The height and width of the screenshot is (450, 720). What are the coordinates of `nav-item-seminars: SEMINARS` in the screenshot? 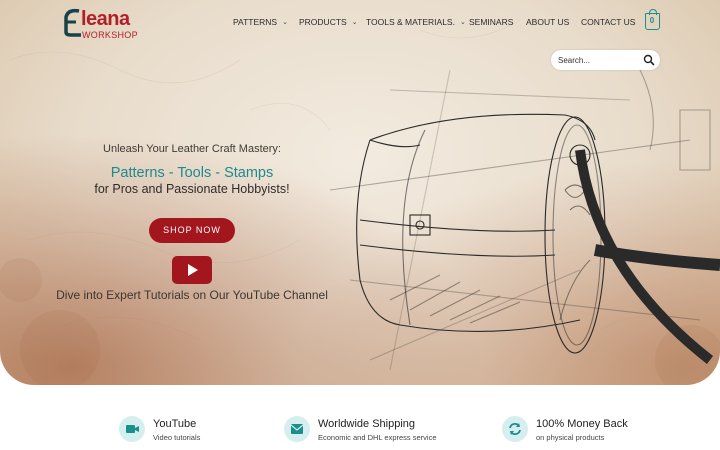 It's located at (491, 22).